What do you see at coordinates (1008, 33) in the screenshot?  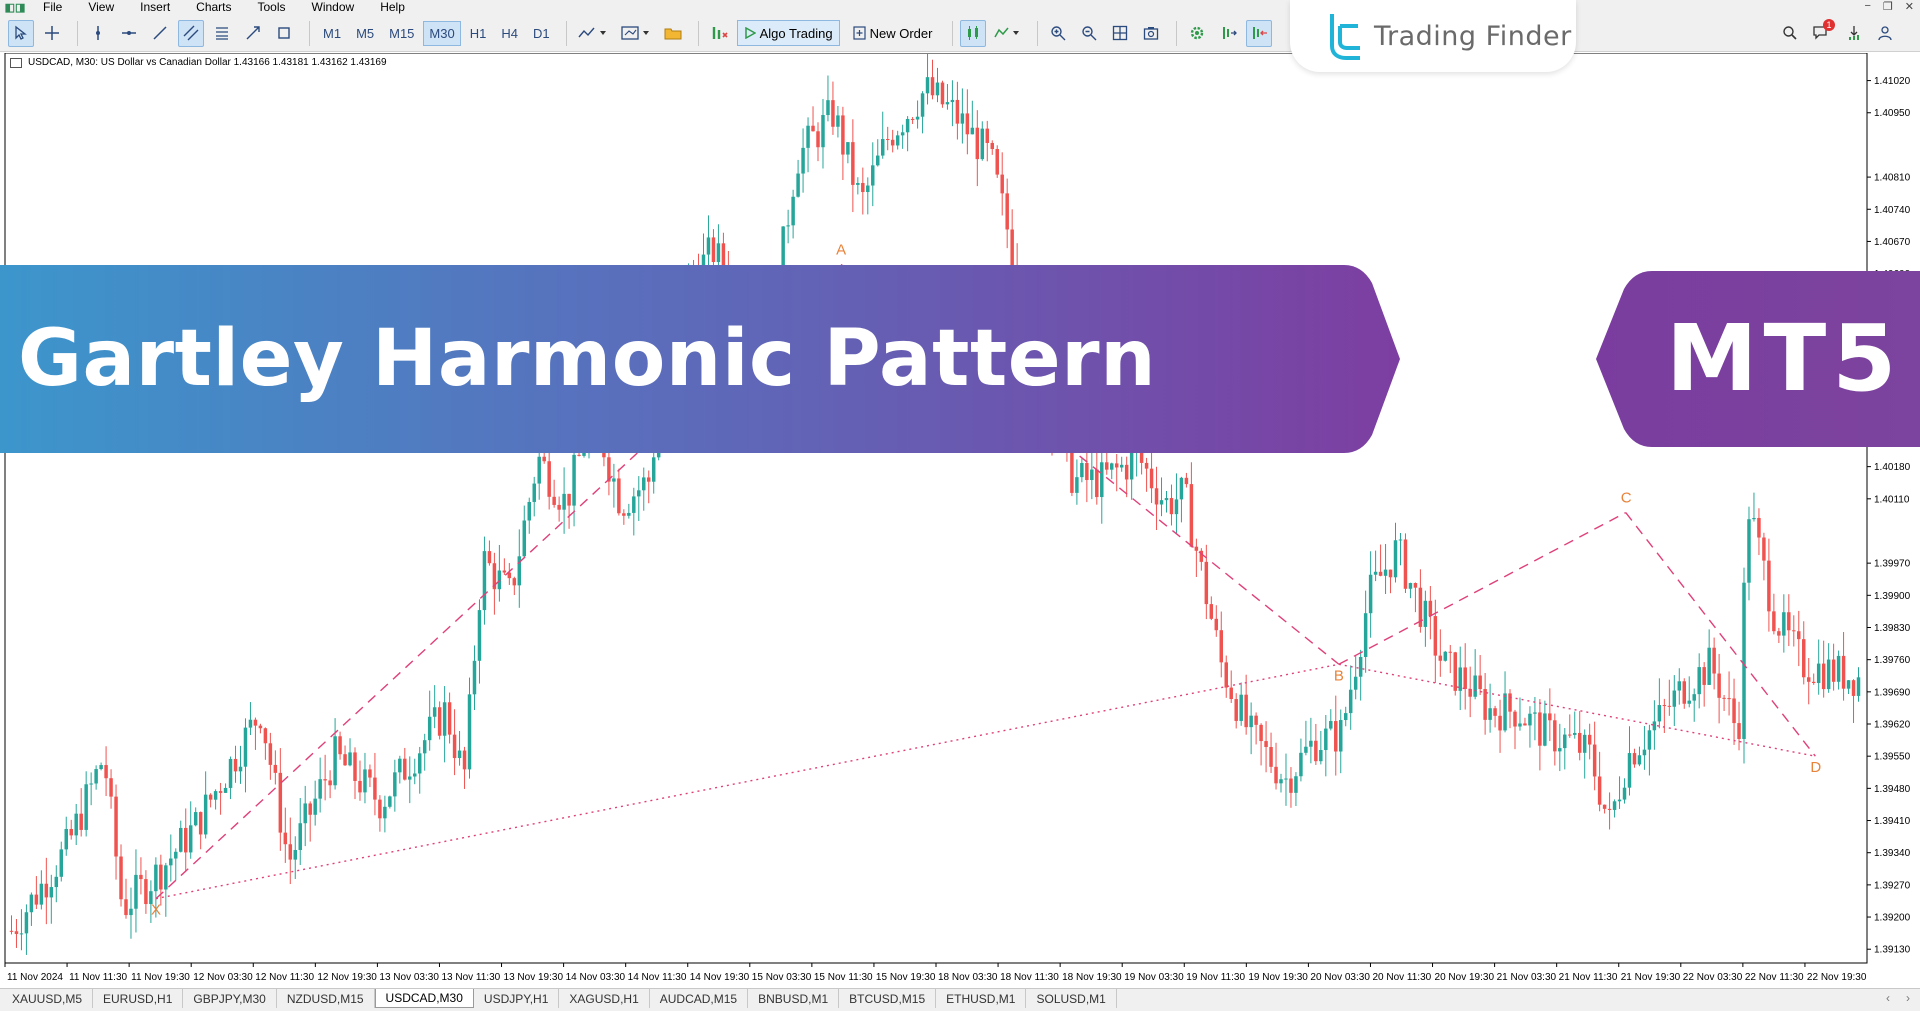 I see `line-chart-icon` at bounding box center [1008, 33].